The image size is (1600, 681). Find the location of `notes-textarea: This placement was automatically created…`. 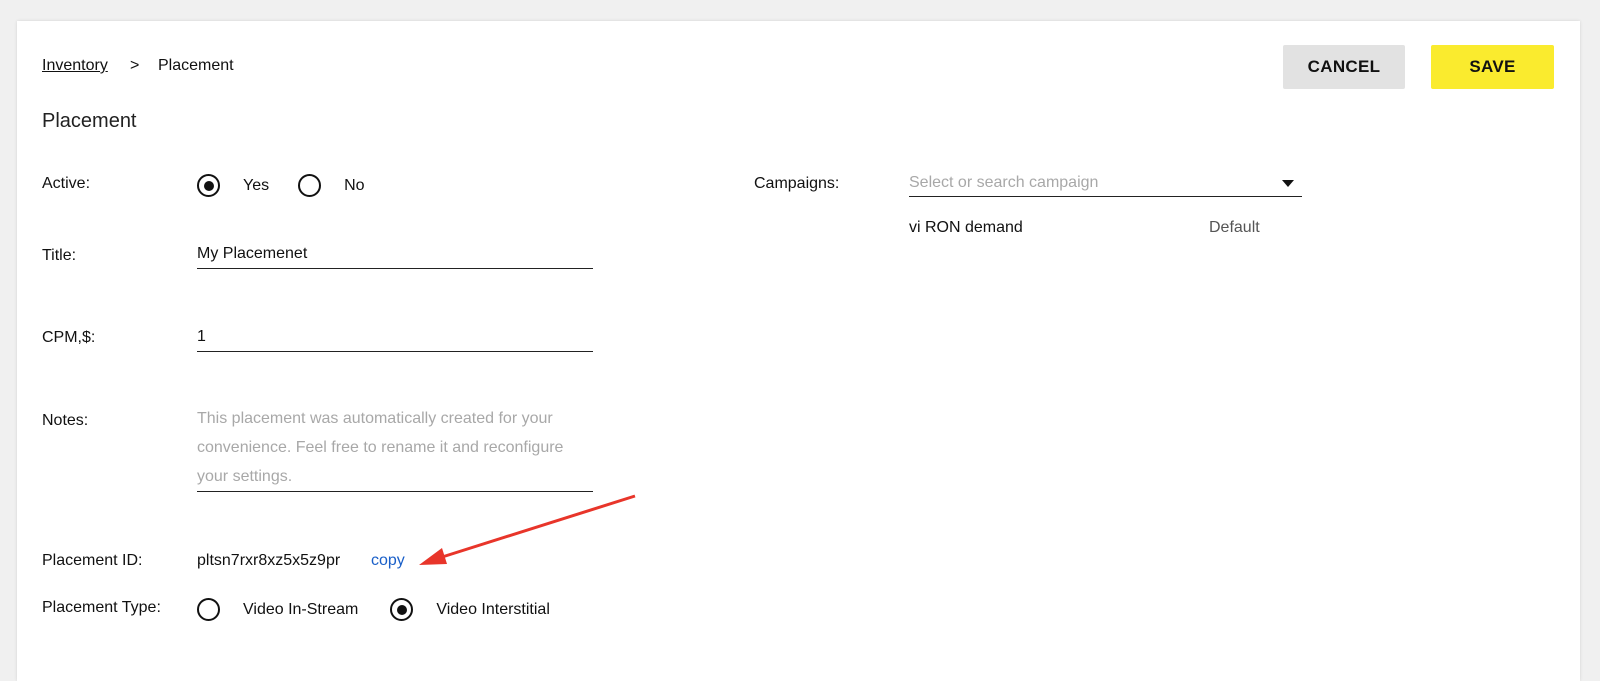

notes-textarea: This placement was automatically created… is located at coordinates (395, 448).